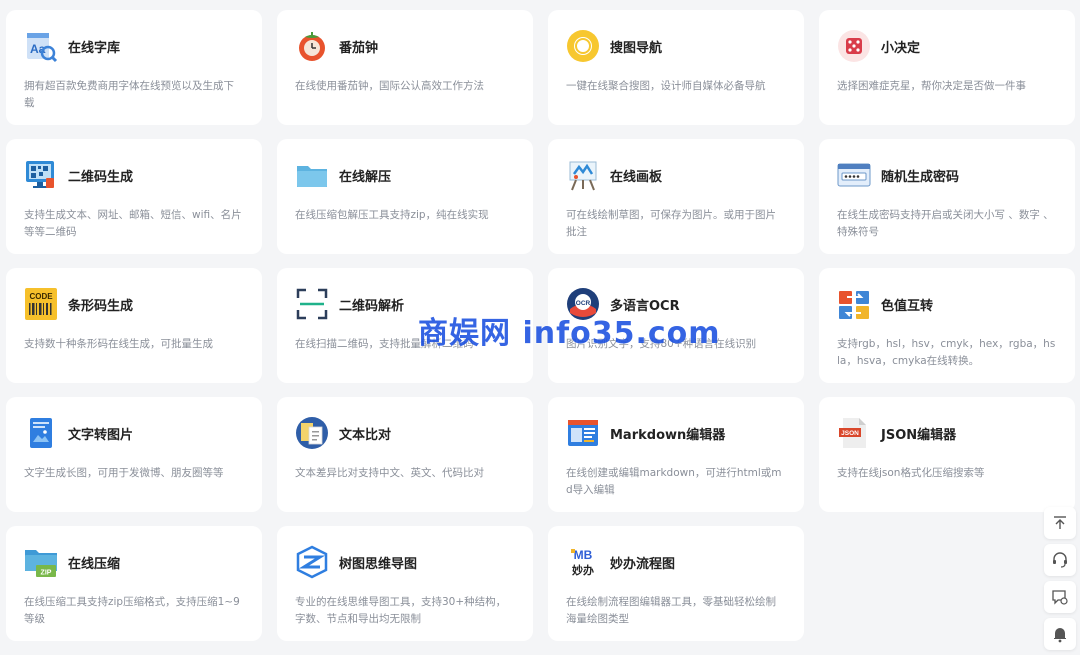 The image size is (1080, 655). I want to click on tool-title: 在线字库, so click(94, 48).